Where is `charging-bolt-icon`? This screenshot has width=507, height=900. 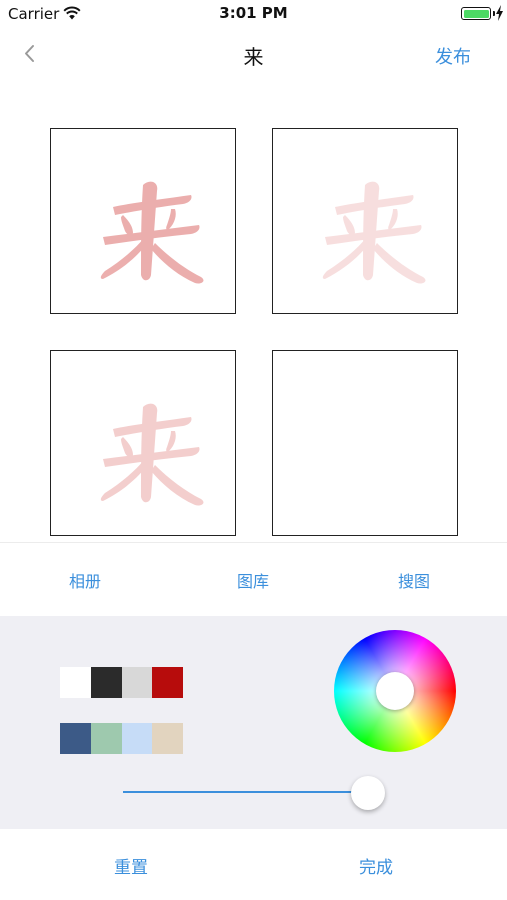
charging-bolt-icon is located at coordinates (499, 13).